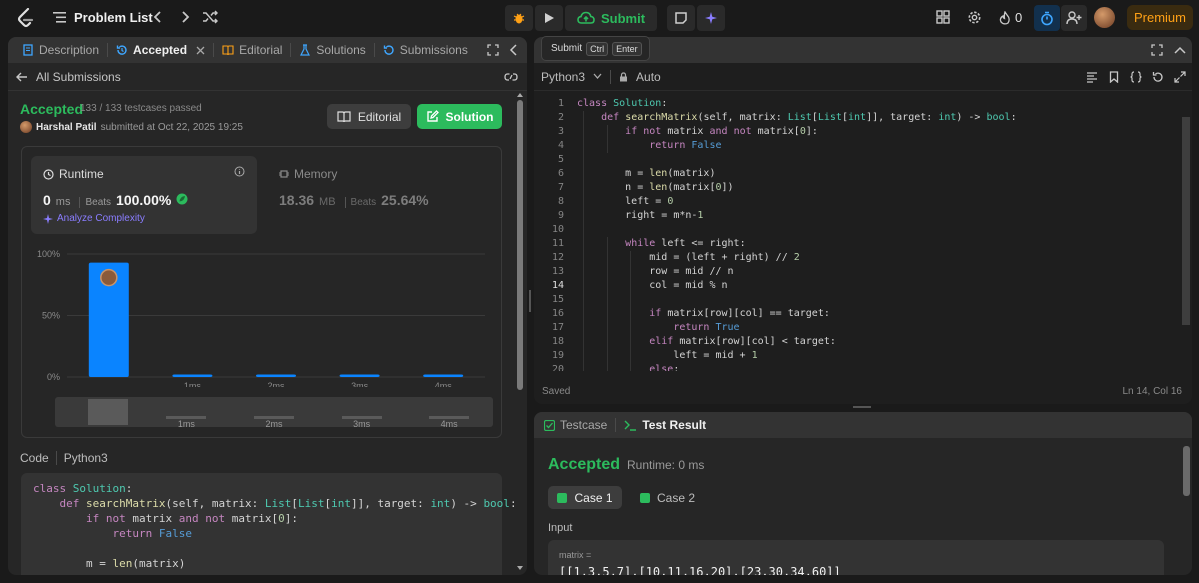 This screenshot has height=583, width=1199. What do you see at coordinates (1158, 77) in the screenshot?
I see `reset-code-icon` at bounding box center [1158, 77].